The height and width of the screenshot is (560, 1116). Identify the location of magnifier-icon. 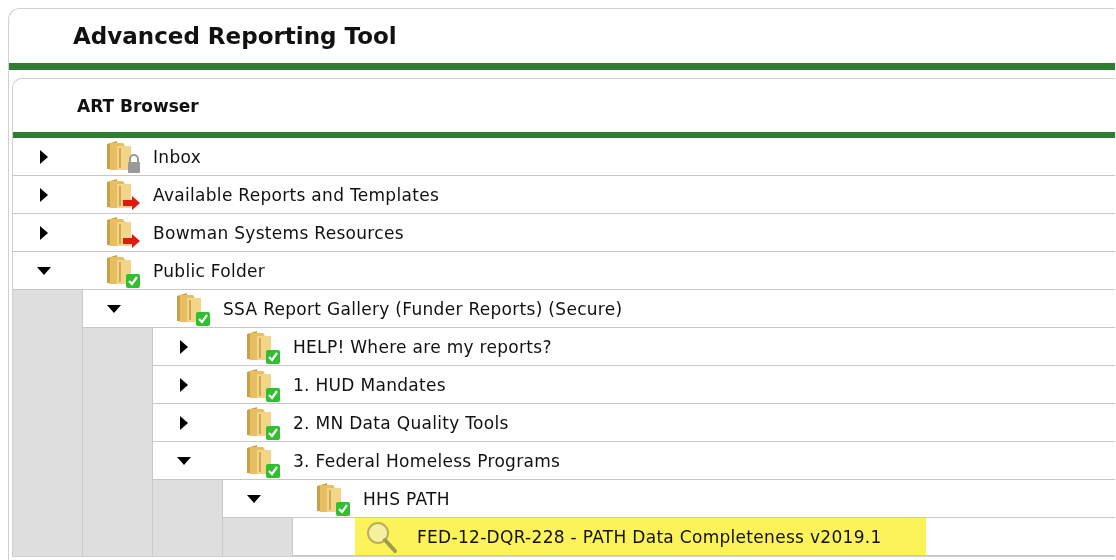
(382, 536).